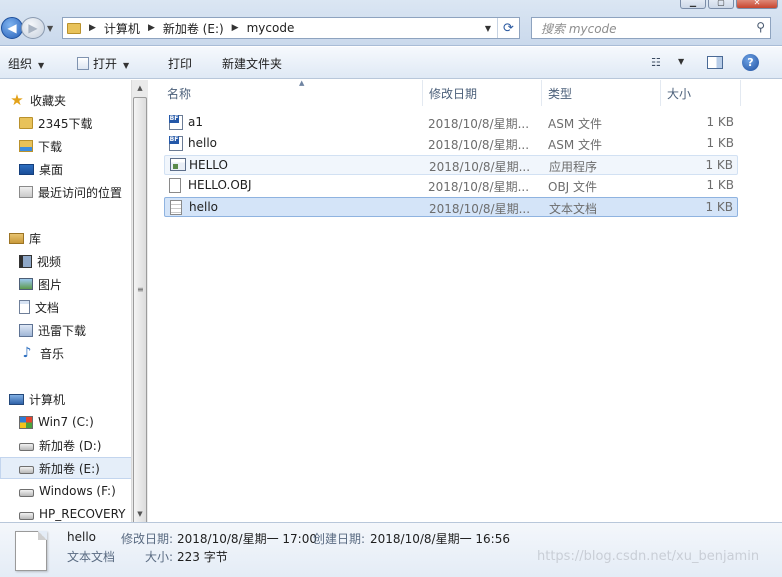  I want to click on nav-item-documents: 文档, so click(83, 307).